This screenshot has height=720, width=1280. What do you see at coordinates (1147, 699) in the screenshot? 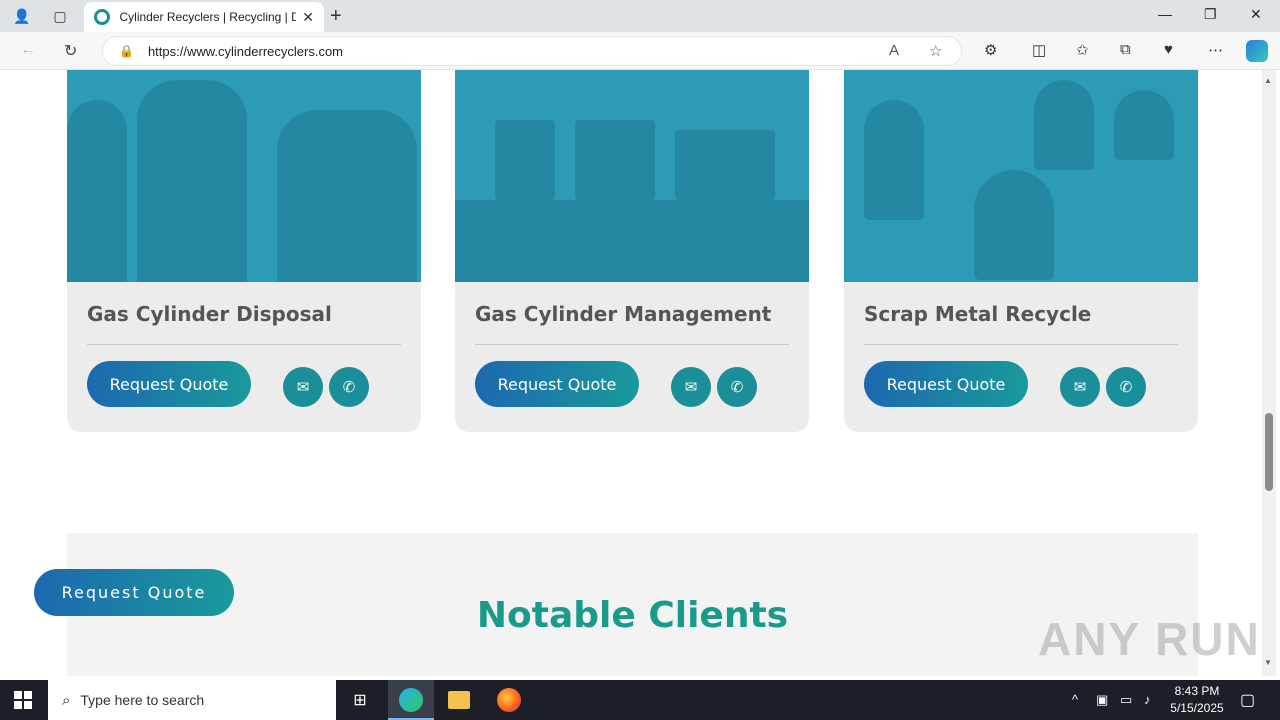
I see `volume-icon: ♪` at bounding box center [1147, 699].